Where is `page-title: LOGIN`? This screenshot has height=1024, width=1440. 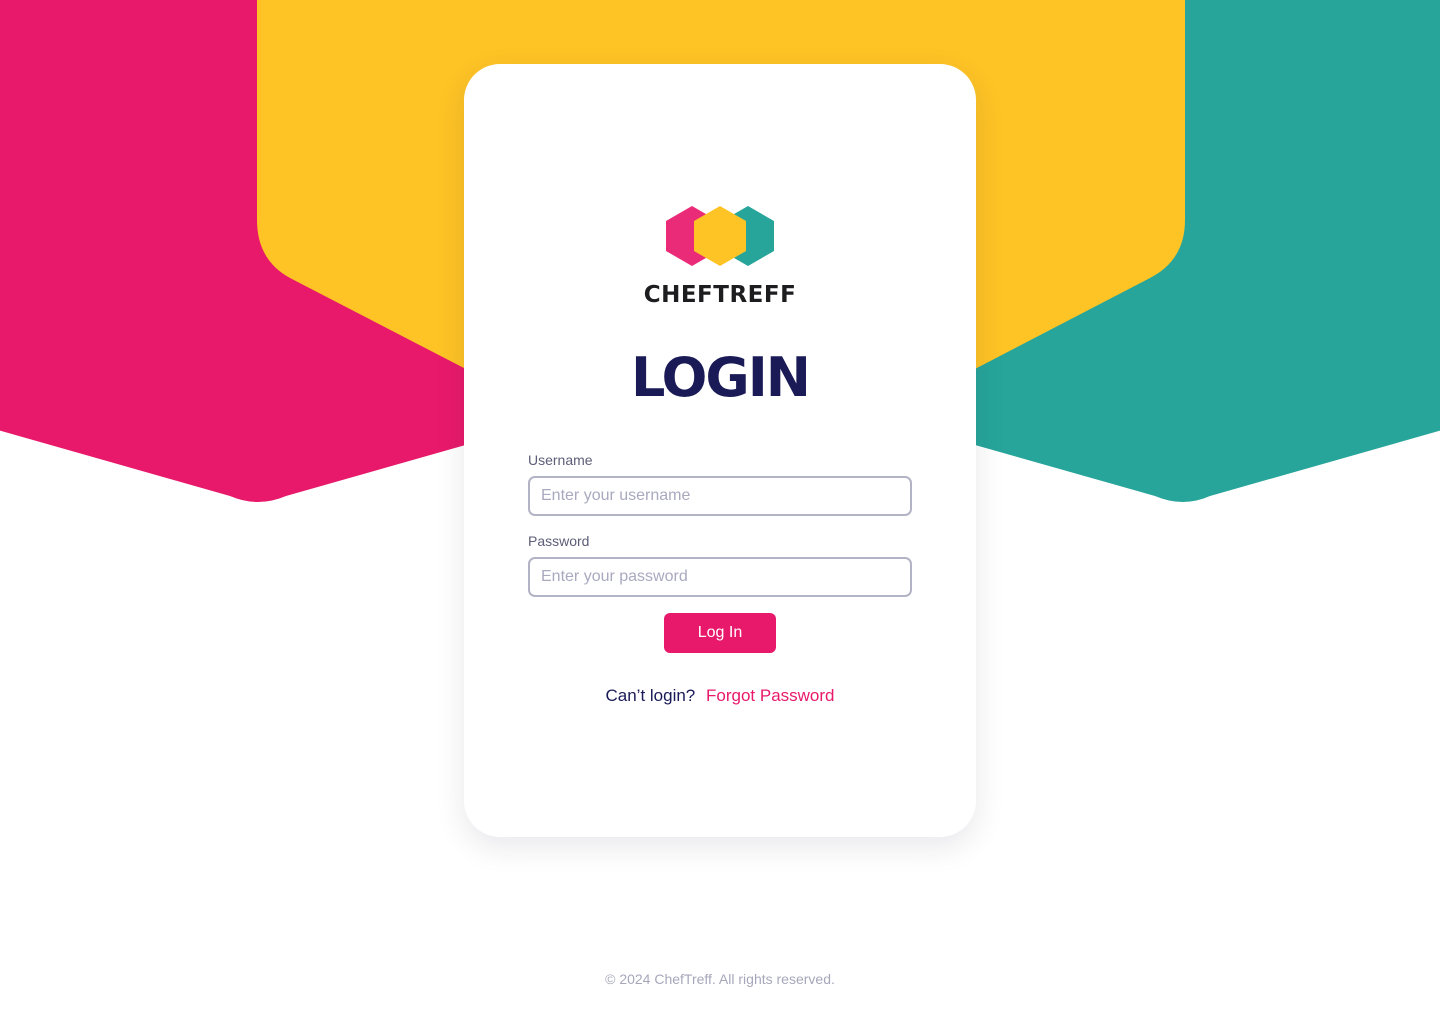
page-title: LOGIN is located at coordinates (721, 377).